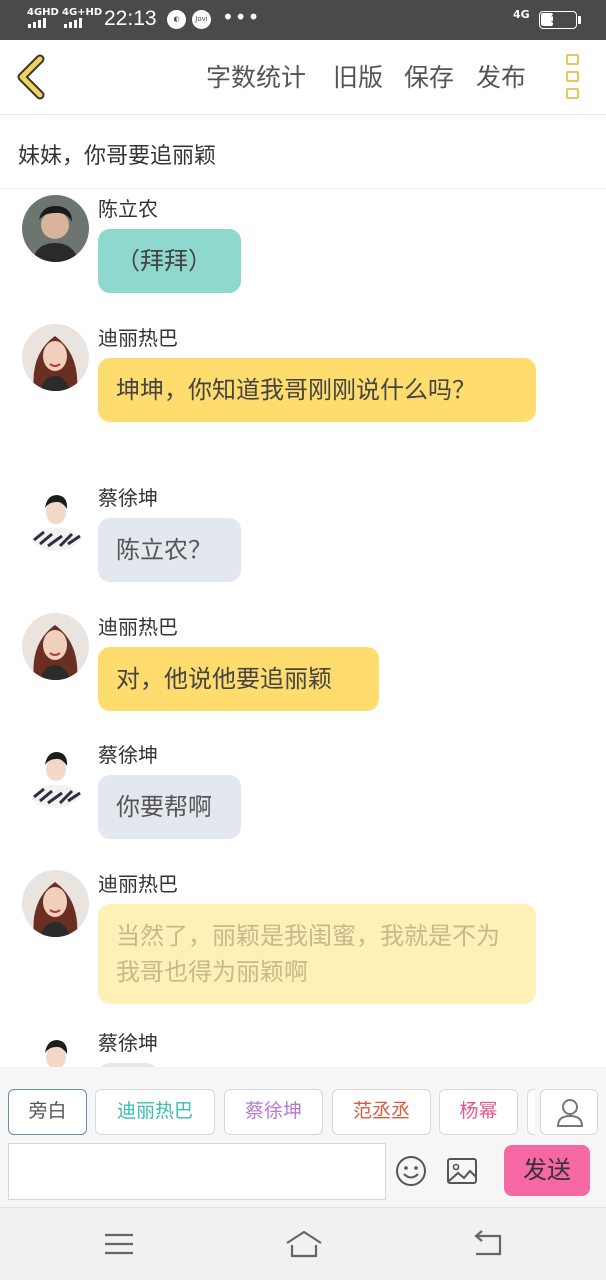  What do you see at coordinates (381, 1112) in the screenshot?
I see `character-chip-fanchengcheng: 范丞丞` at bounding box center [381, 1112].